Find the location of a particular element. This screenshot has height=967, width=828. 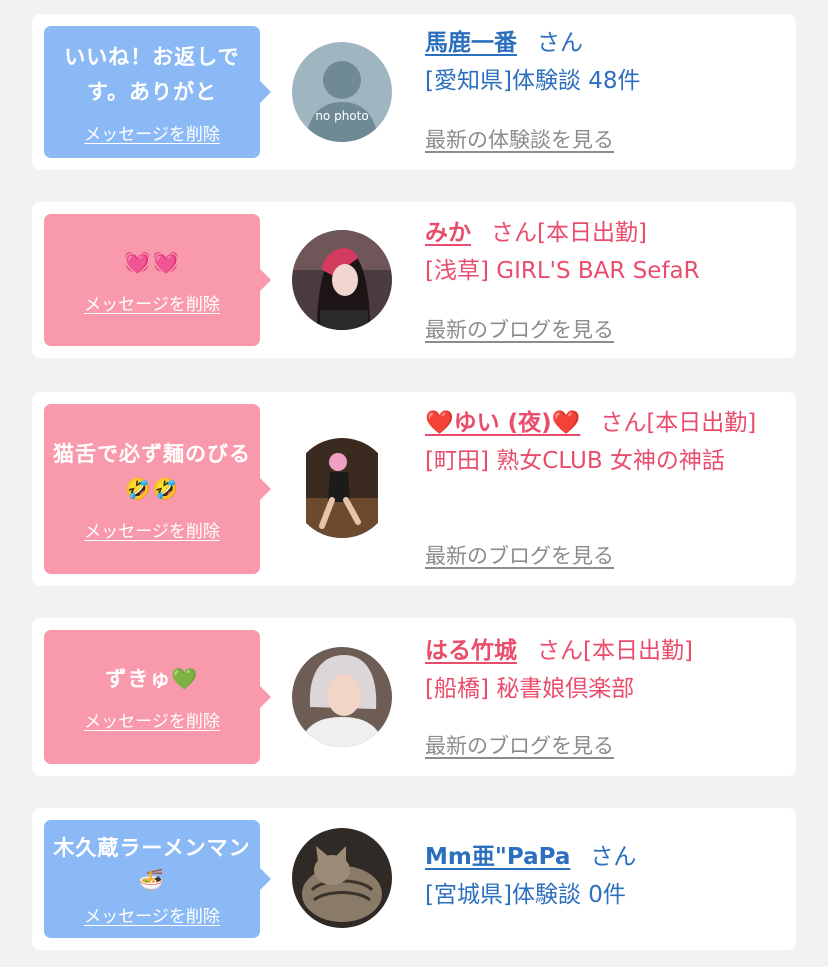

user-name-link: 馬鹿一番 is located at coordinates (471, 43).